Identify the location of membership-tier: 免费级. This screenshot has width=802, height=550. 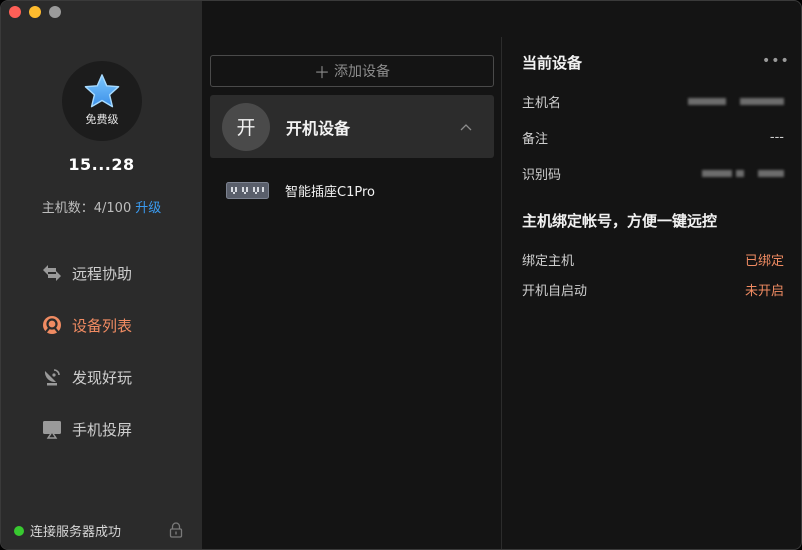
(102, 119).